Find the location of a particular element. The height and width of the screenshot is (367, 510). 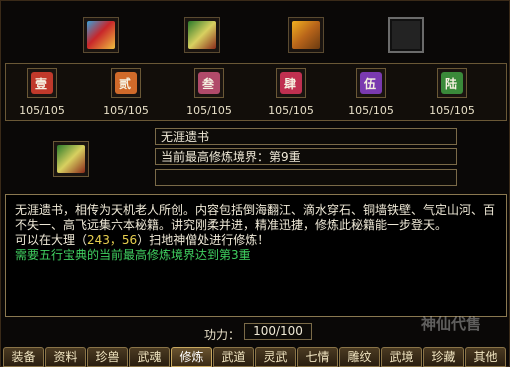

scroll-icon: 陆 is located at coordinates (452, 83).